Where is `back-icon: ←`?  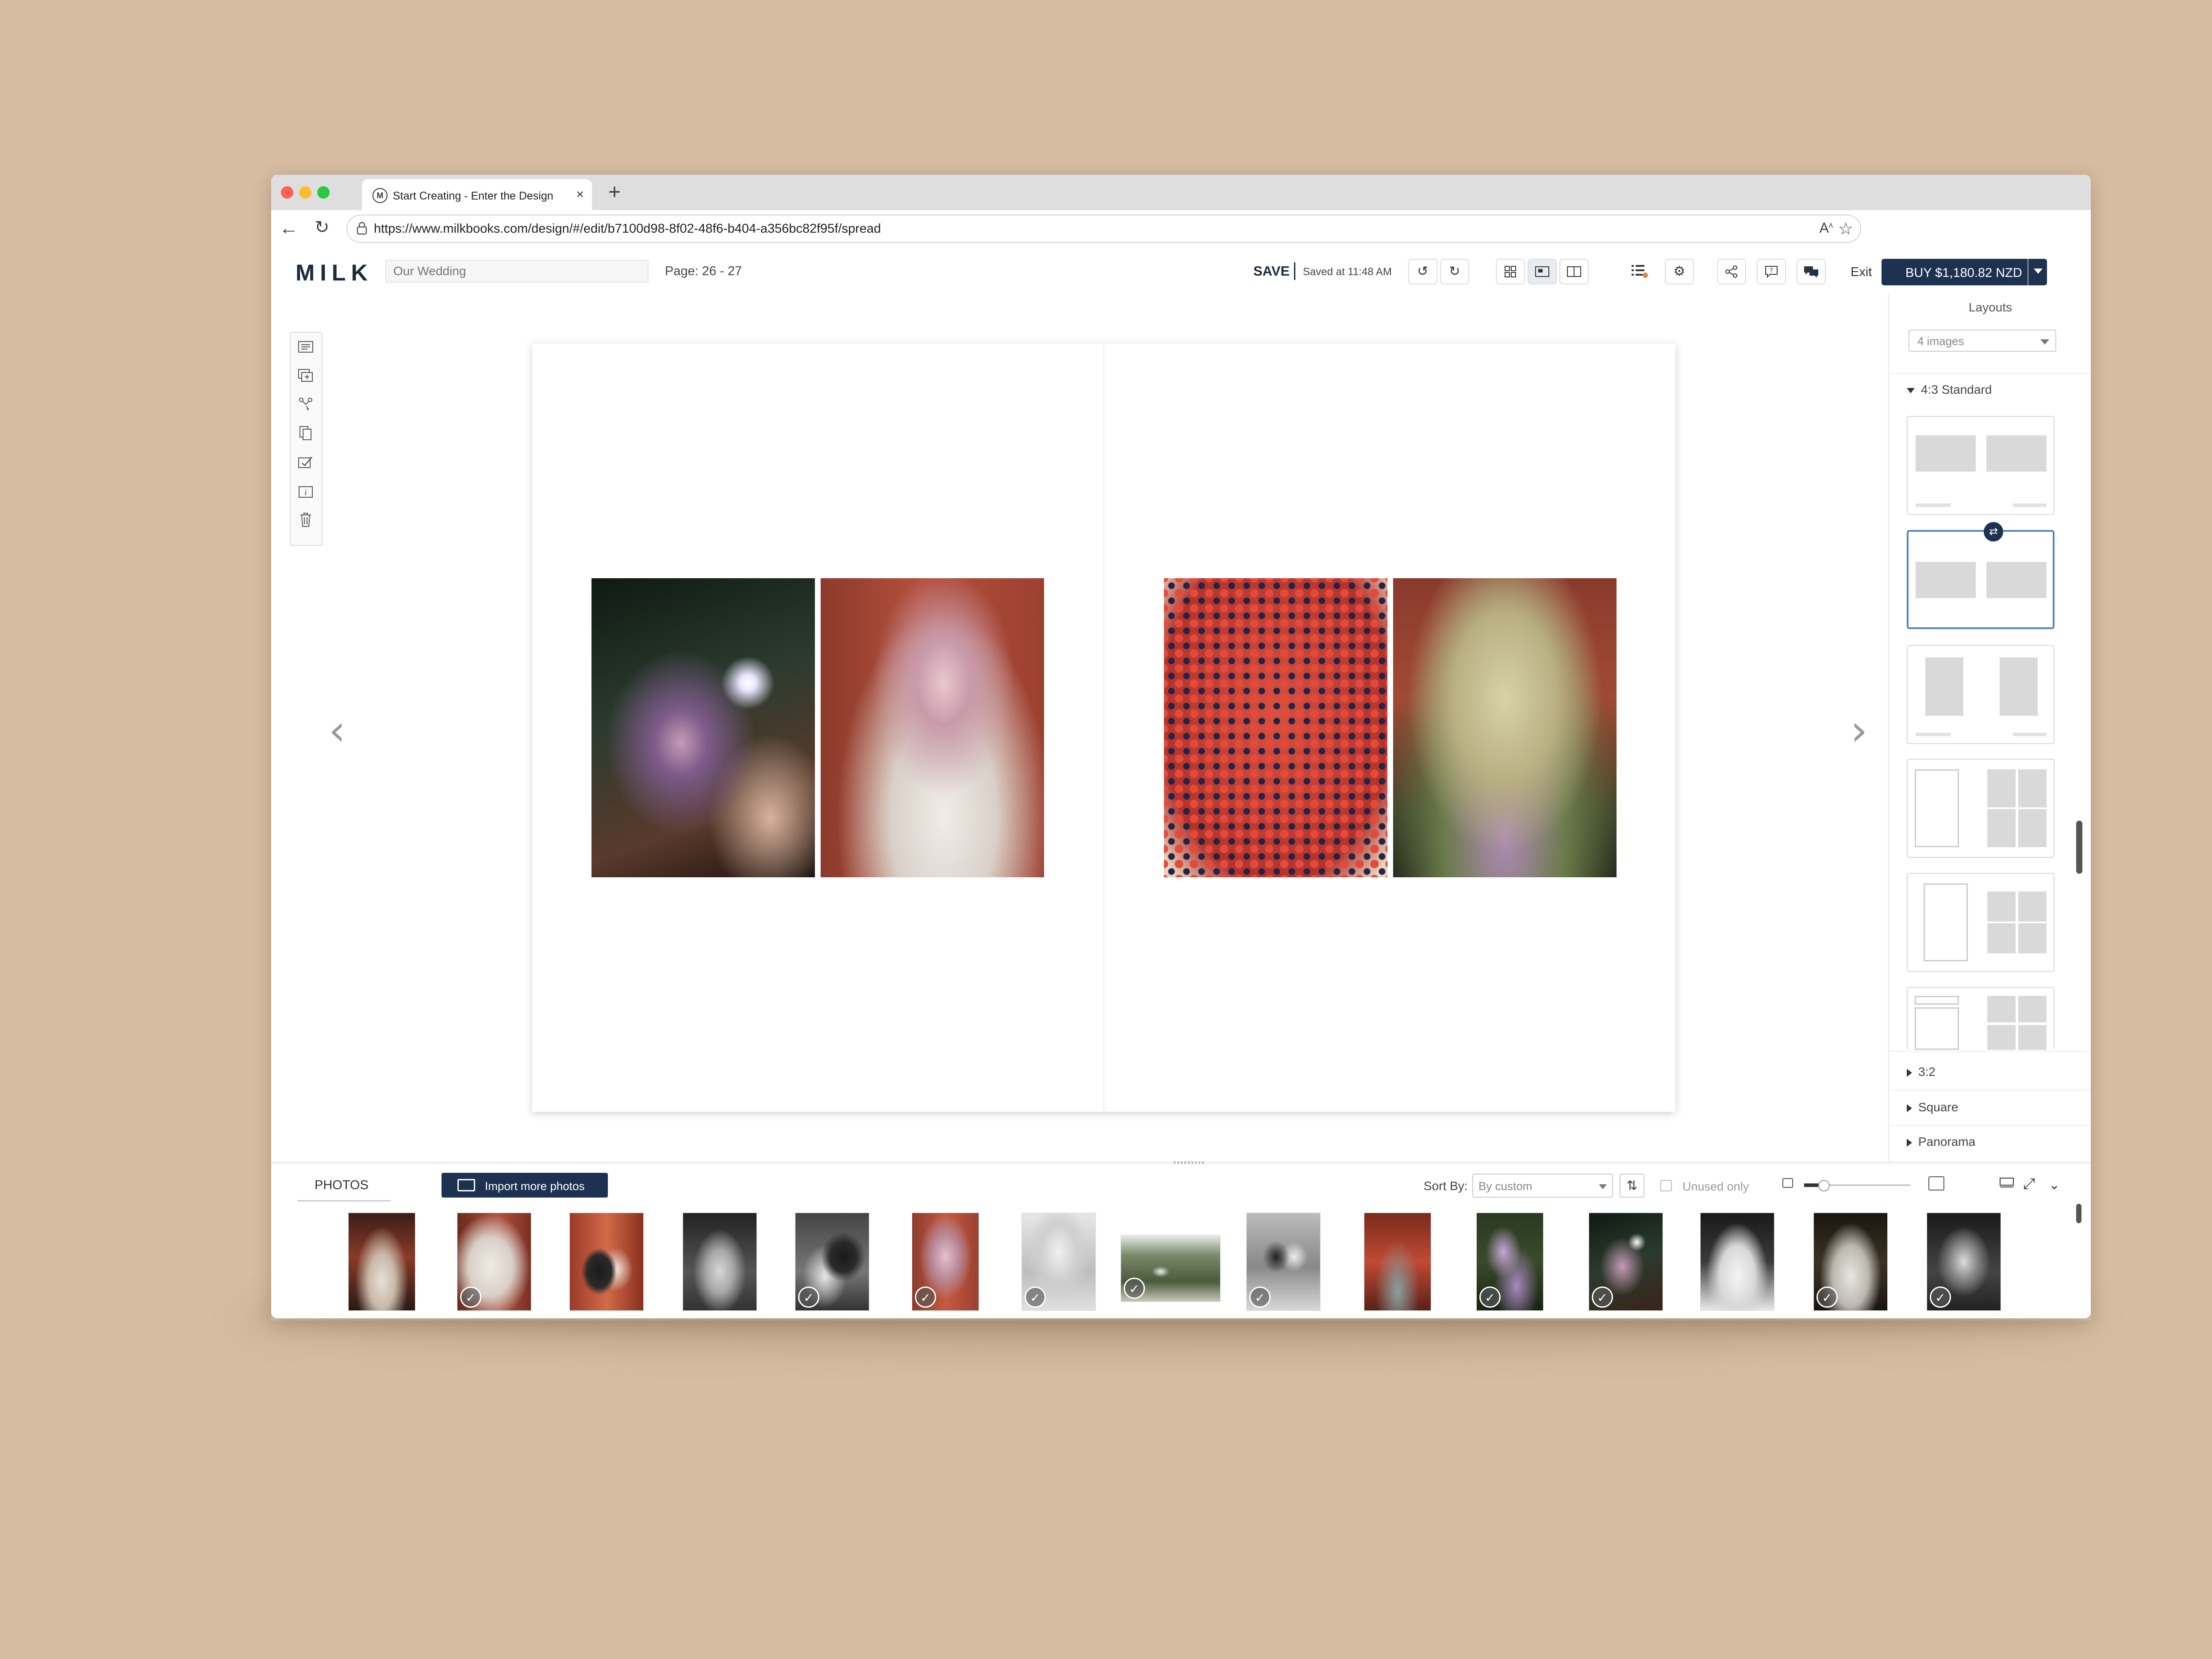 back-icon: ← is located at coordinates (289, 228).